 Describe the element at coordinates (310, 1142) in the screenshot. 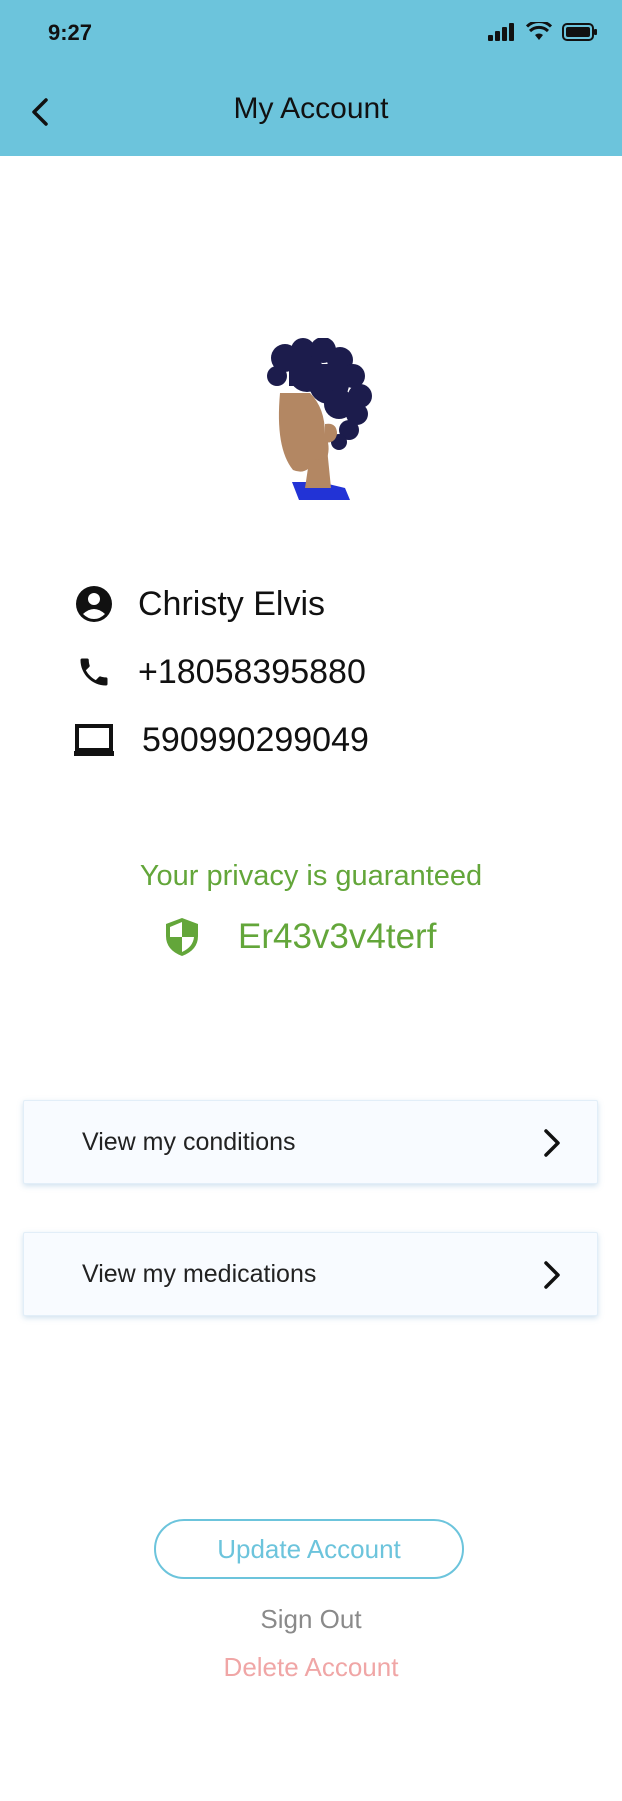

I see `view-conditions-button: View my conditions` at that location.